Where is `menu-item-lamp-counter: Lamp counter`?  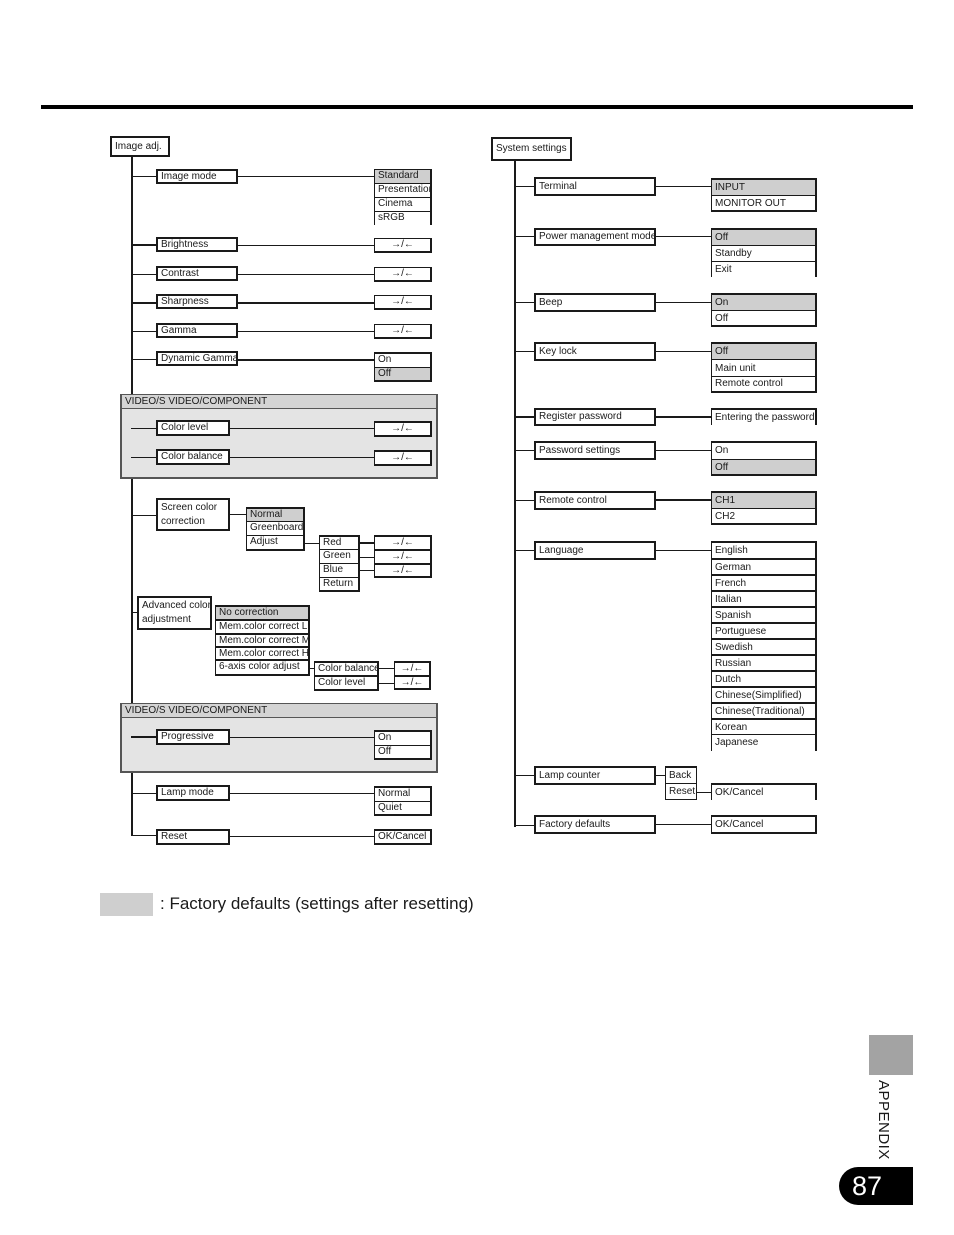 menu-item-lamp-counter: Lamp counter is located at coordinates (595, 775).